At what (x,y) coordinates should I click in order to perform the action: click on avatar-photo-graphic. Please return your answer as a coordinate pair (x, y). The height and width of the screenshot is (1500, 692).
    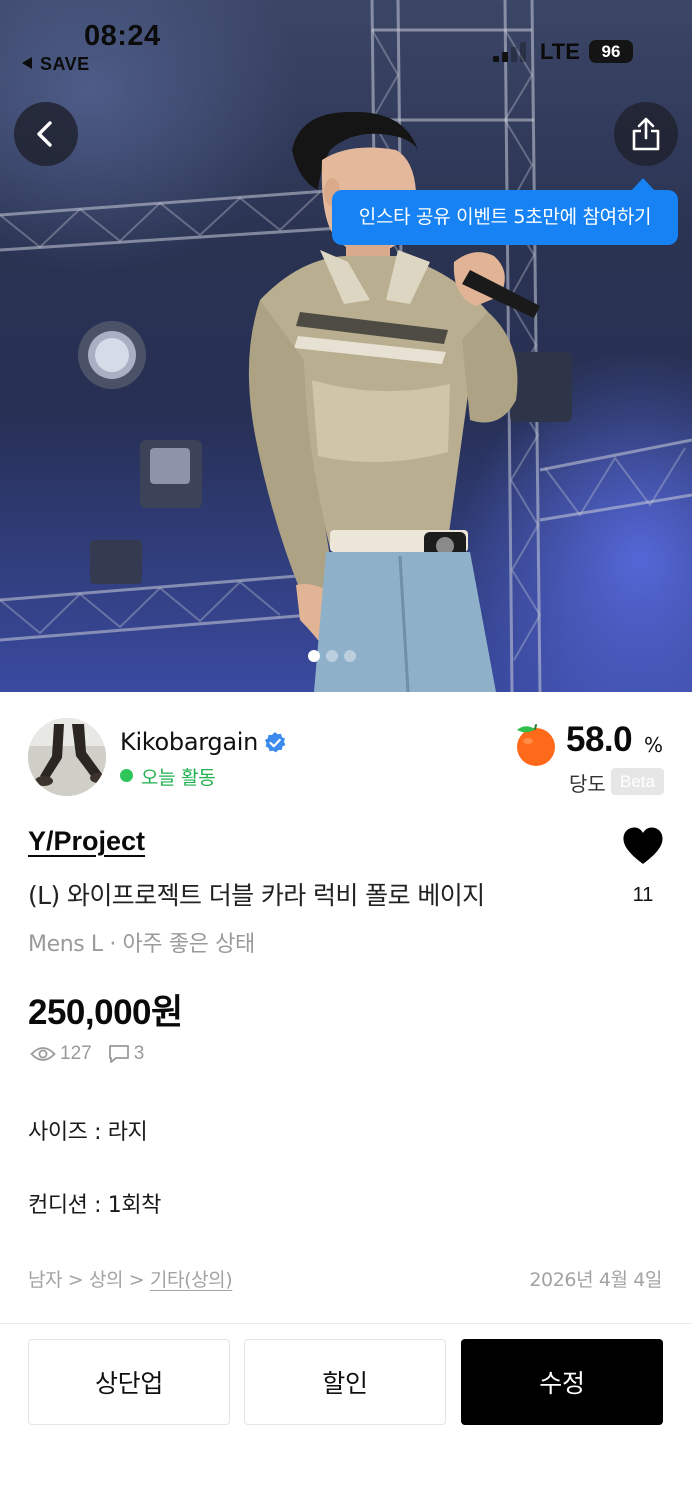
    Looking at the image, I should click on (67, 757).